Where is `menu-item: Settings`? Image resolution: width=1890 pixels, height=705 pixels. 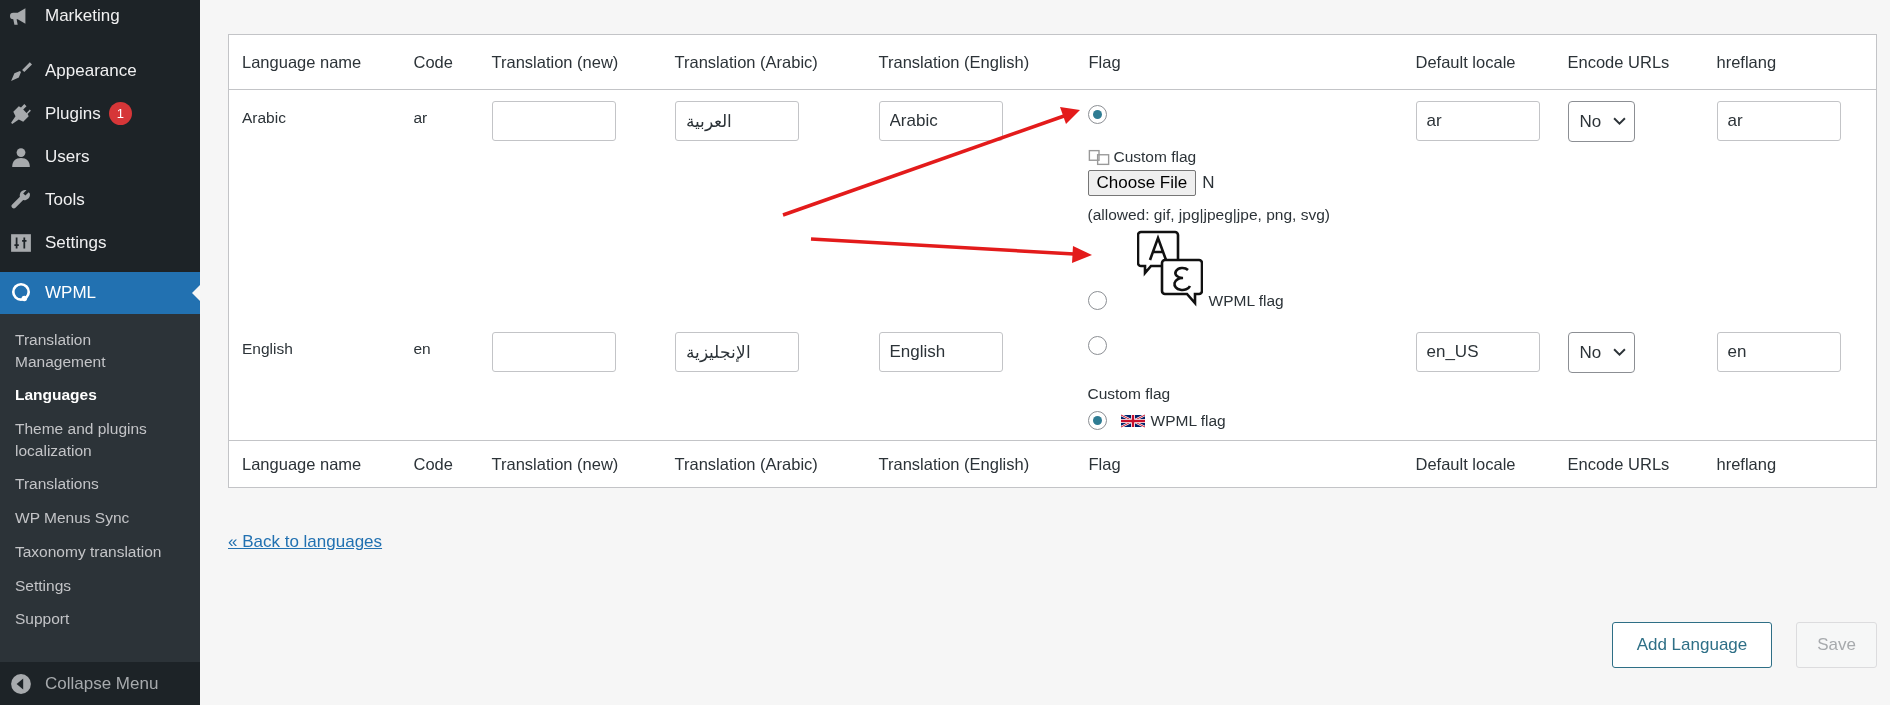 menu-item: Settings is located at coordinates (100, 242).